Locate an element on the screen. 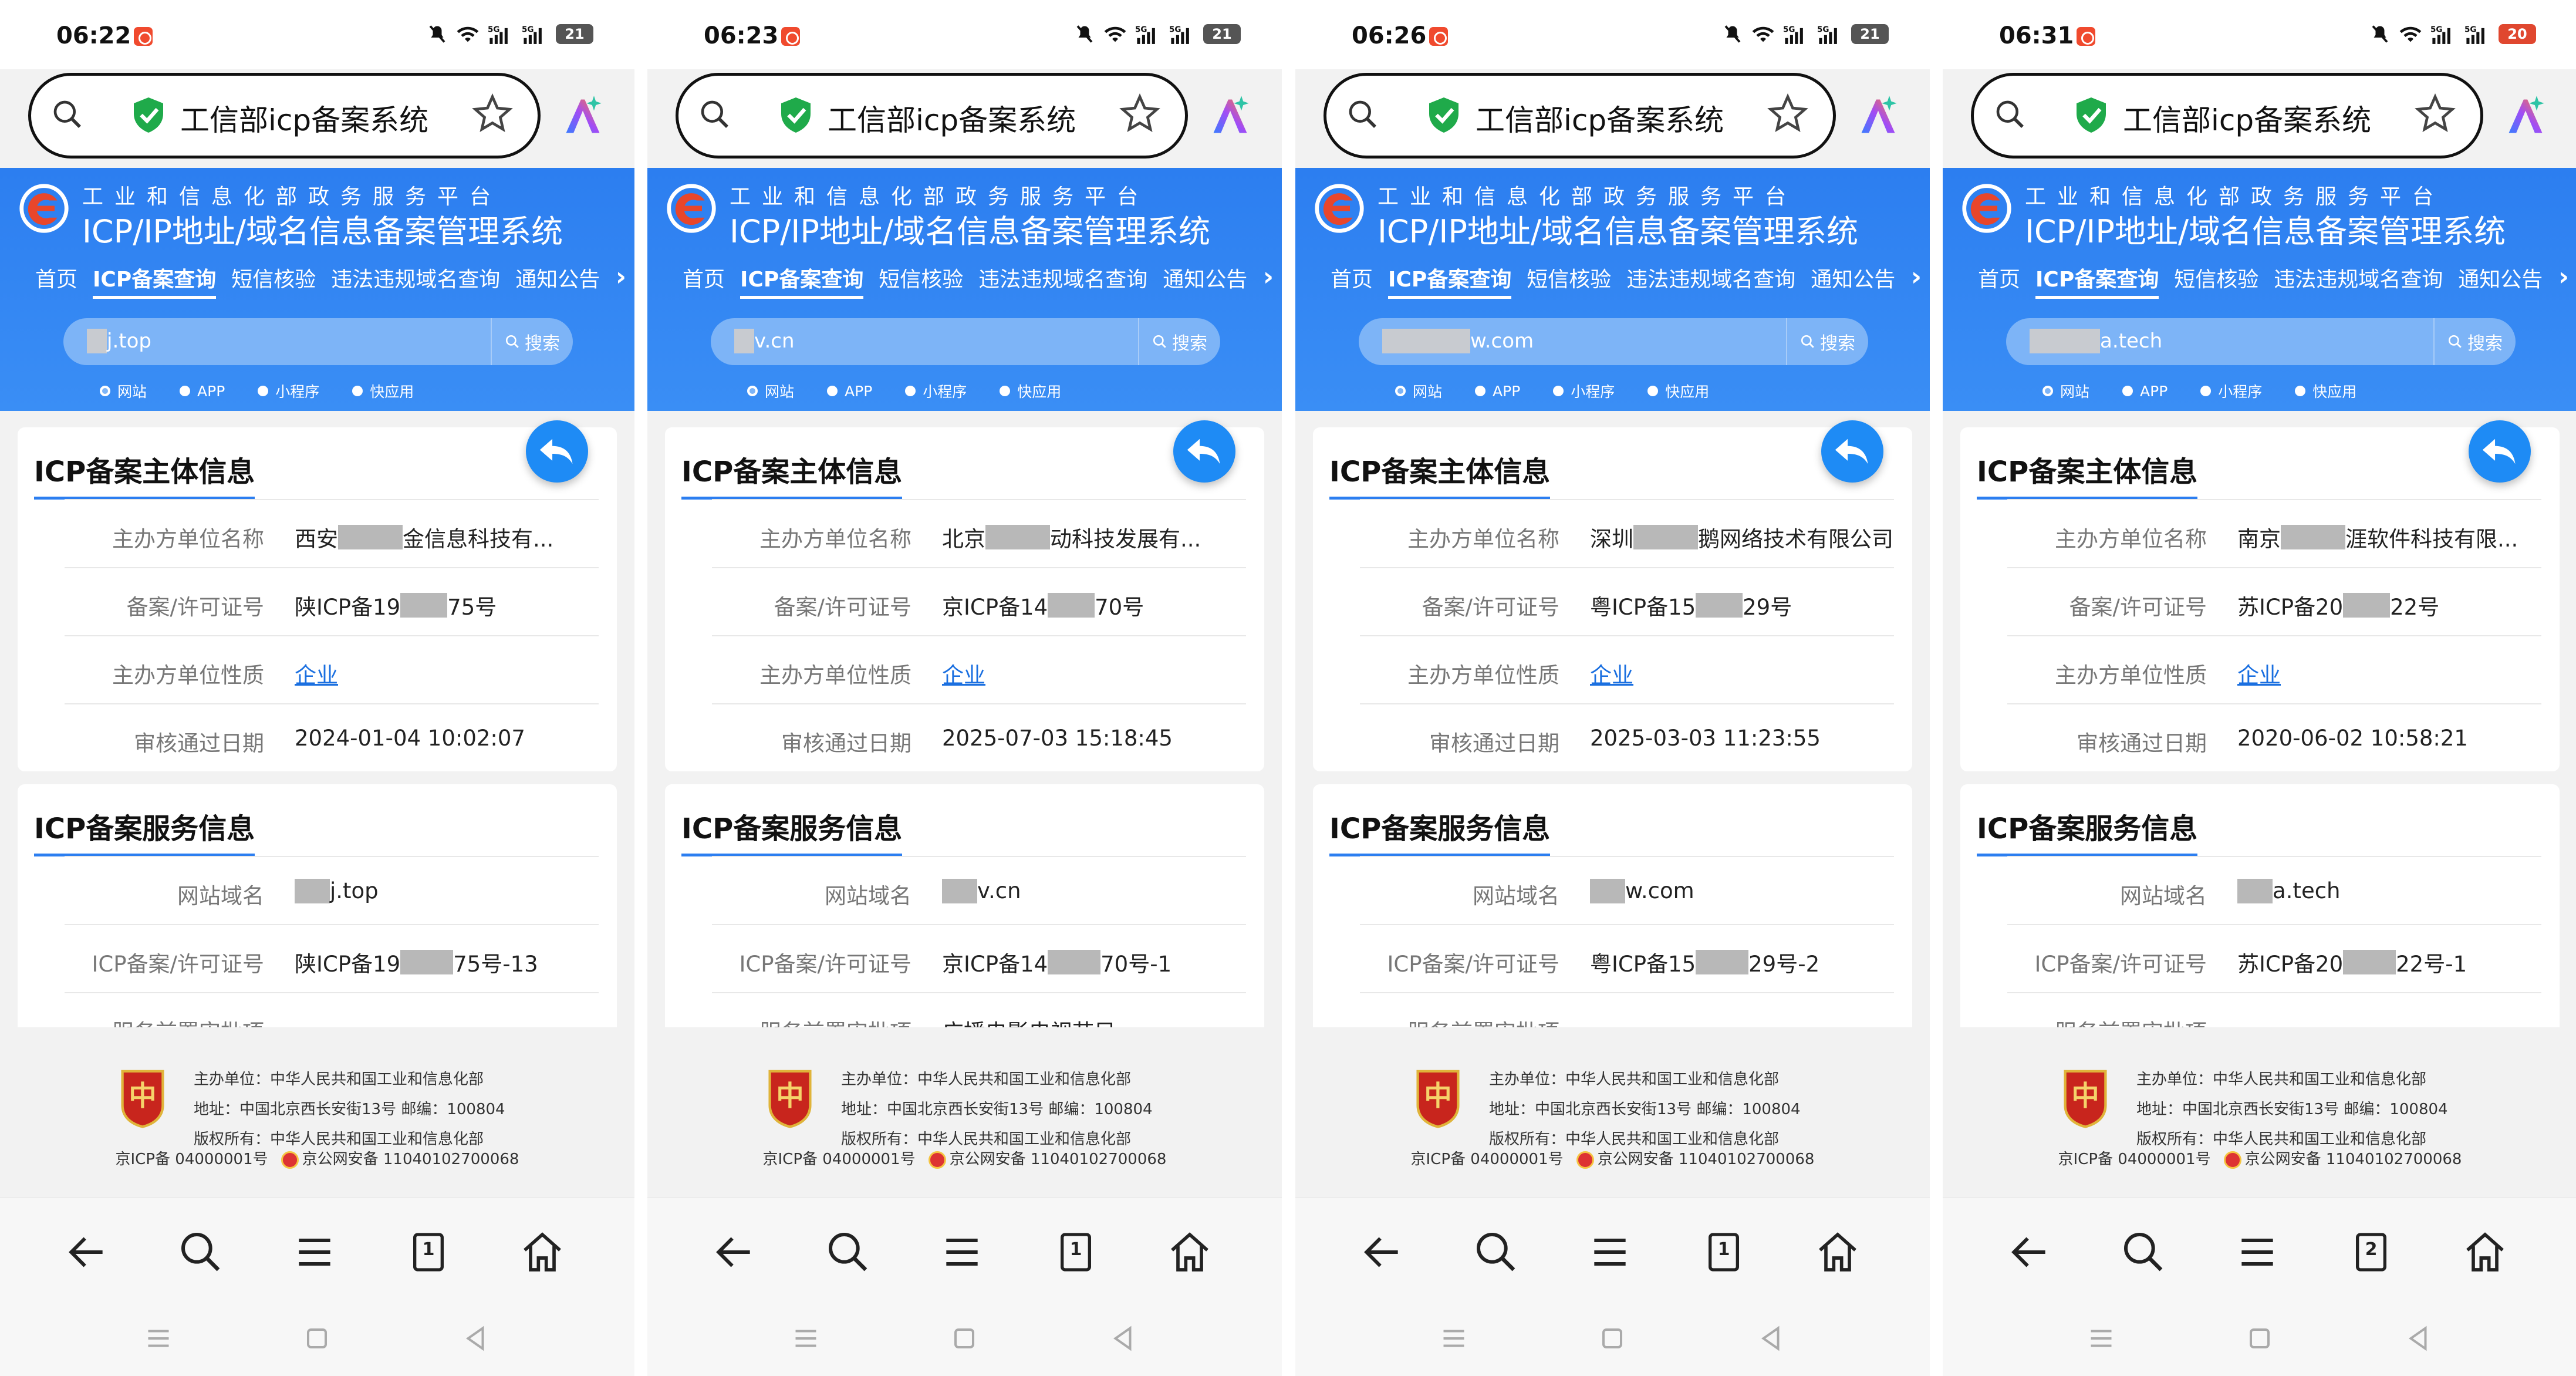  query-search-box: w.com 搜索 is located at coordinates (1613, 341).